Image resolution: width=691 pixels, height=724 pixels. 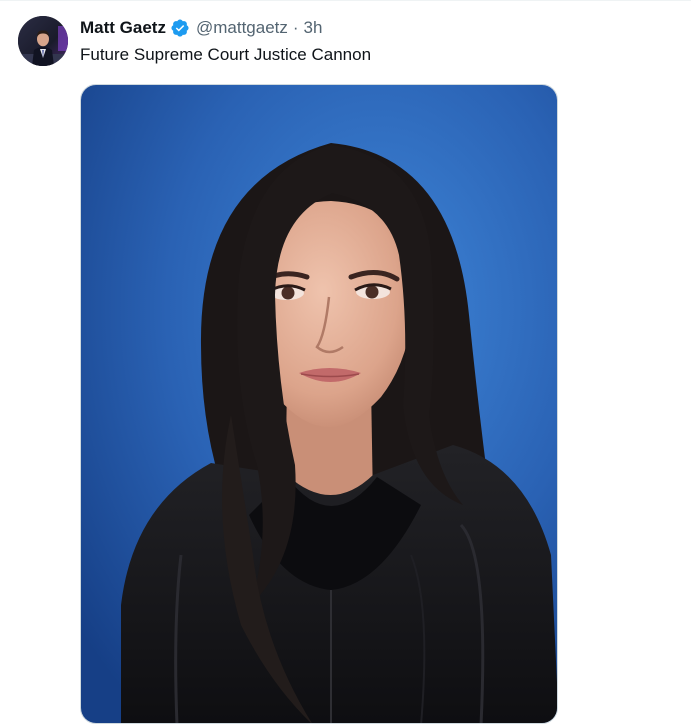 I want to click on author-handle: @mattgaetz, so click(x=242, y=28).